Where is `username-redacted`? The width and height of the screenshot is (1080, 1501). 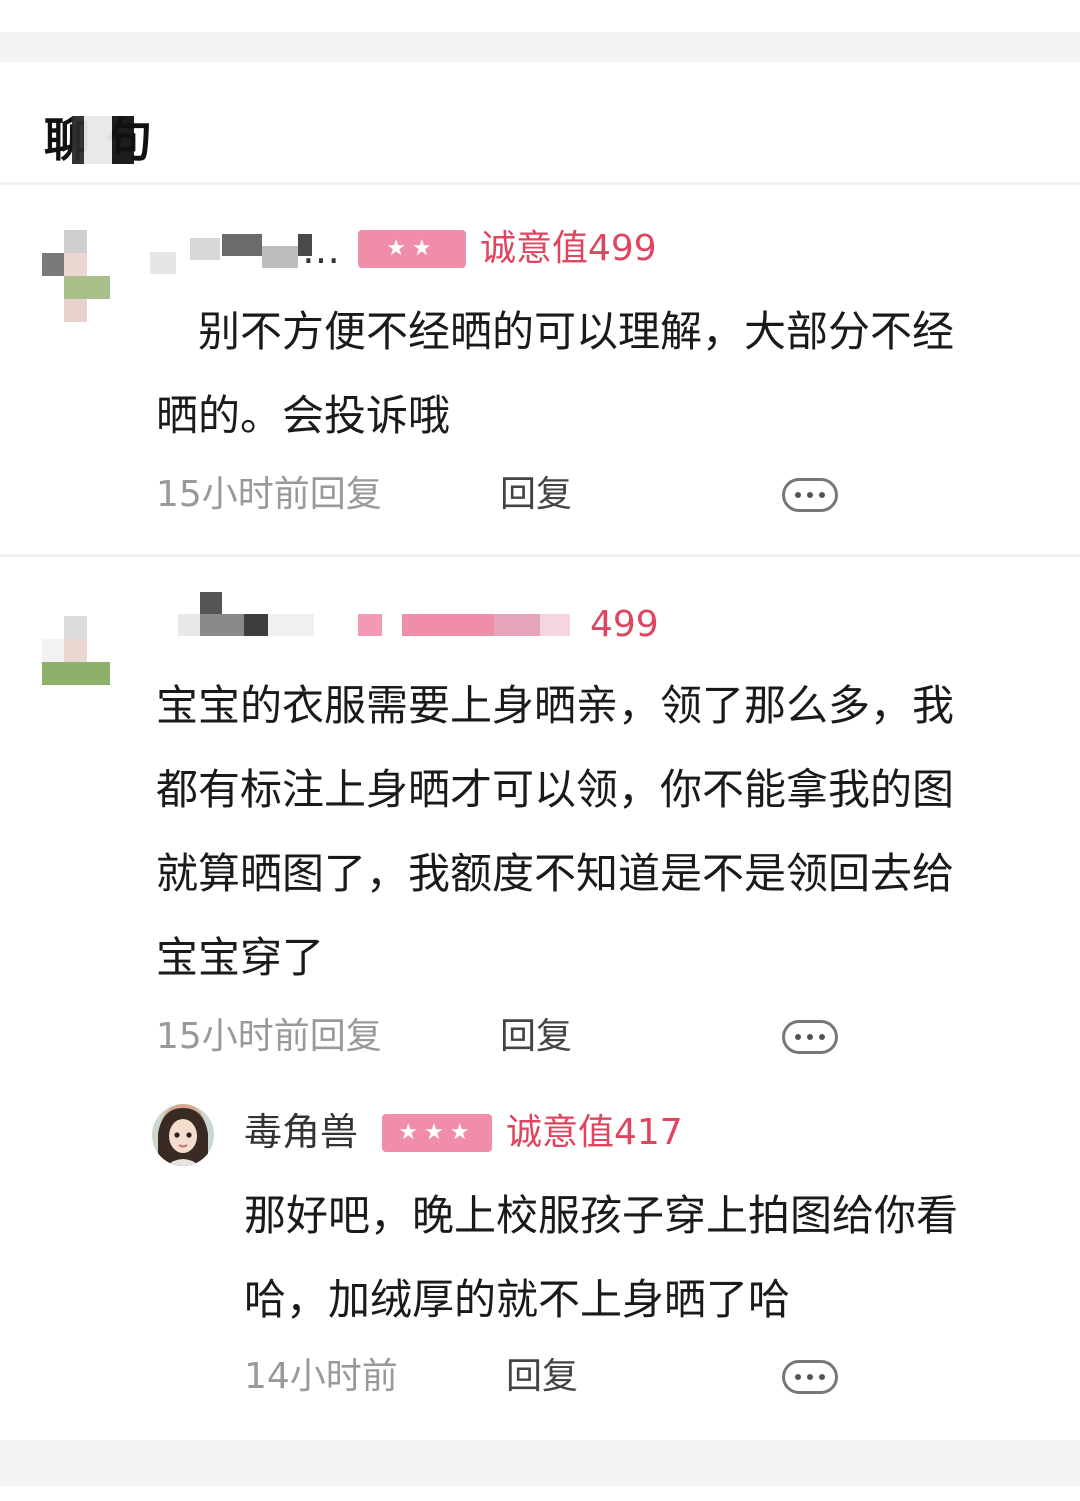
username-redacted is located at coordinates (248, 613).